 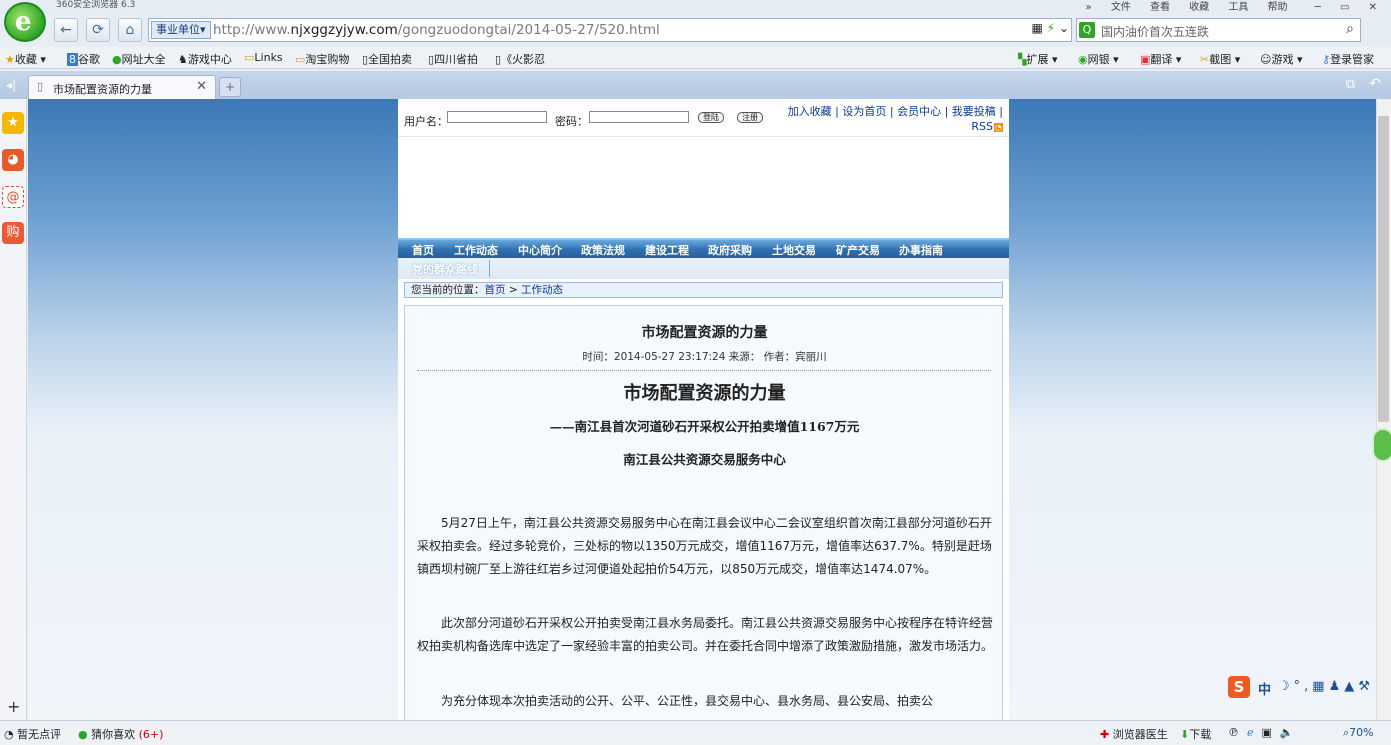 I want to click on restore-button: ▭, so click(x=1344, y=7).